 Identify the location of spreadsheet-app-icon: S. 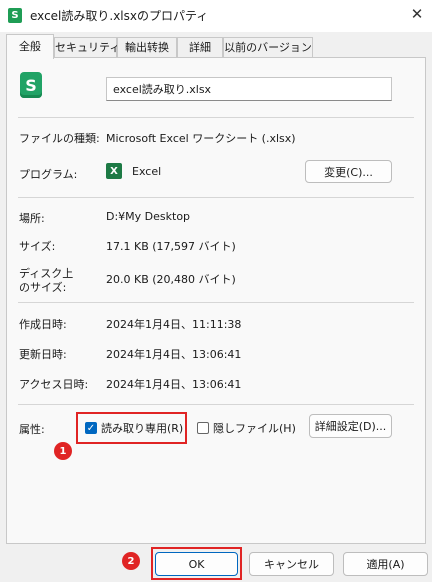
(15, 15).